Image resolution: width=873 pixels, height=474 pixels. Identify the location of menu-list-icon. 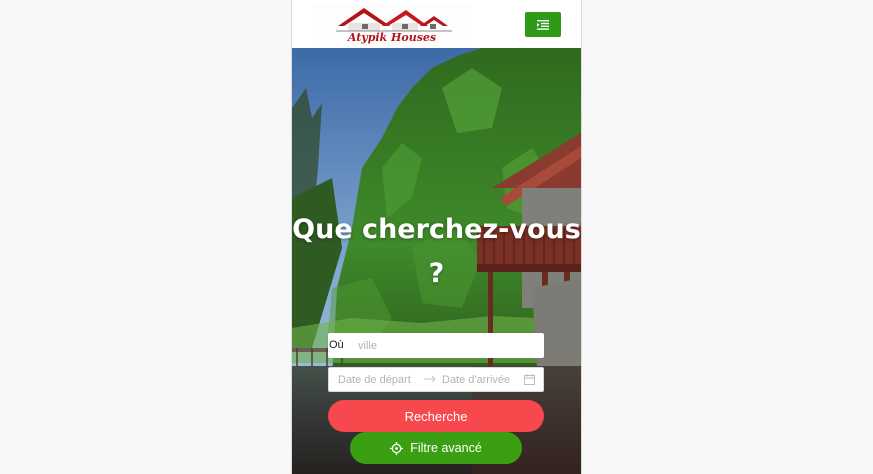
(543, 24).